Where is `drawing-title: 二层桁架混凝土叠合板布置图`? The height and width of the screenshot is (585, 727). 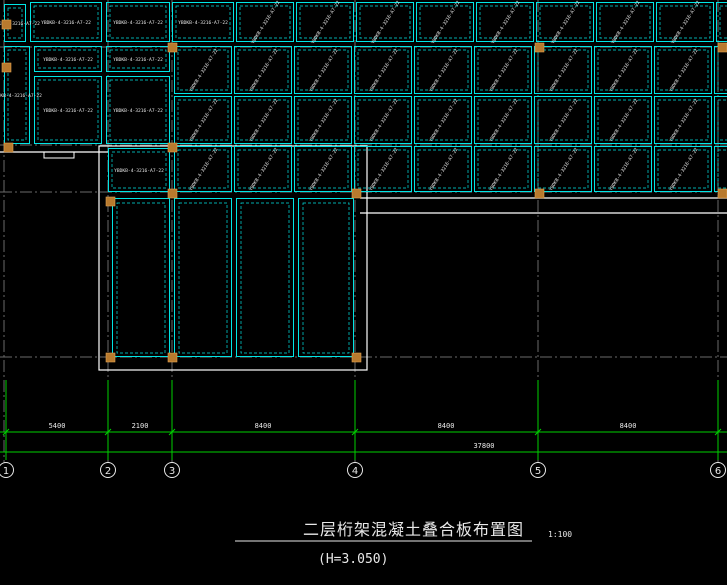 drawing-title: 二层桁架混凝土叠合板布置图 is located at coordinates (414, 529).